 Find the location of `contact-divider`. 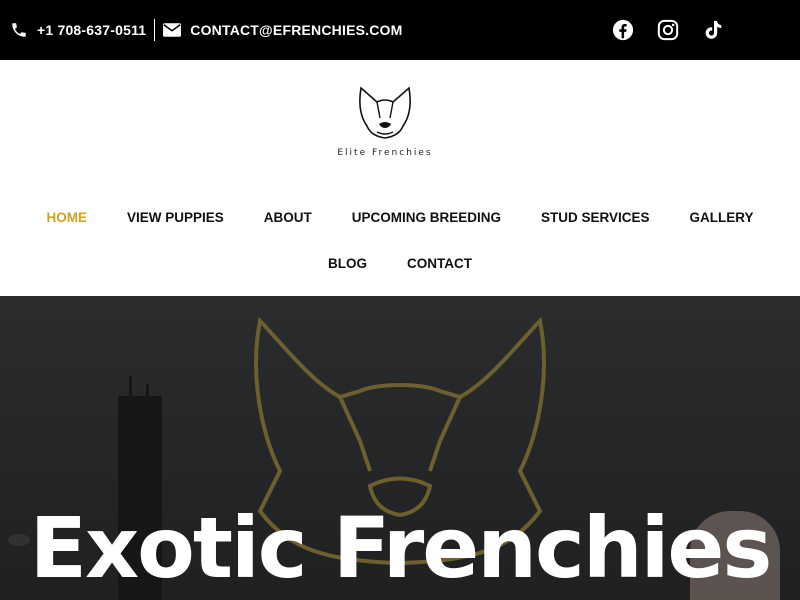

contact-divider is located at coordinates (155, 30).